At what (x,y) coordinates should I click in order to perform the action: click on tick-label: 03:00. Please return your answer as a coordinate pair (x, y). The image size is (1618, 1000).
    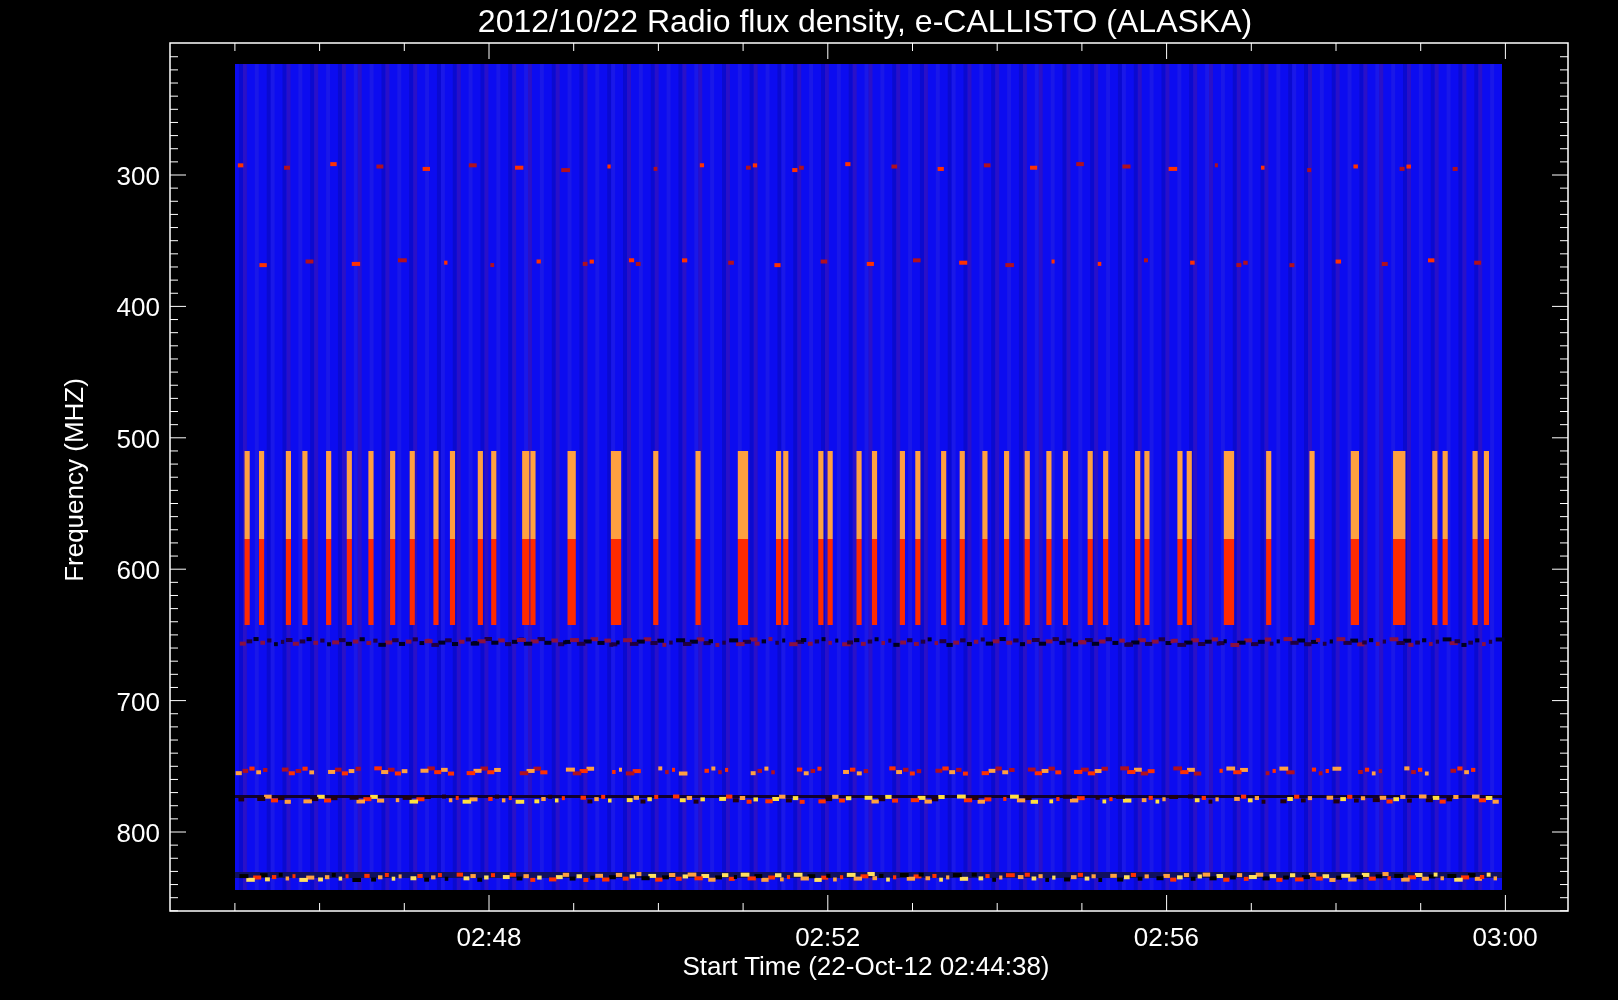
    Looking at the image, I should click on (1505, 937).